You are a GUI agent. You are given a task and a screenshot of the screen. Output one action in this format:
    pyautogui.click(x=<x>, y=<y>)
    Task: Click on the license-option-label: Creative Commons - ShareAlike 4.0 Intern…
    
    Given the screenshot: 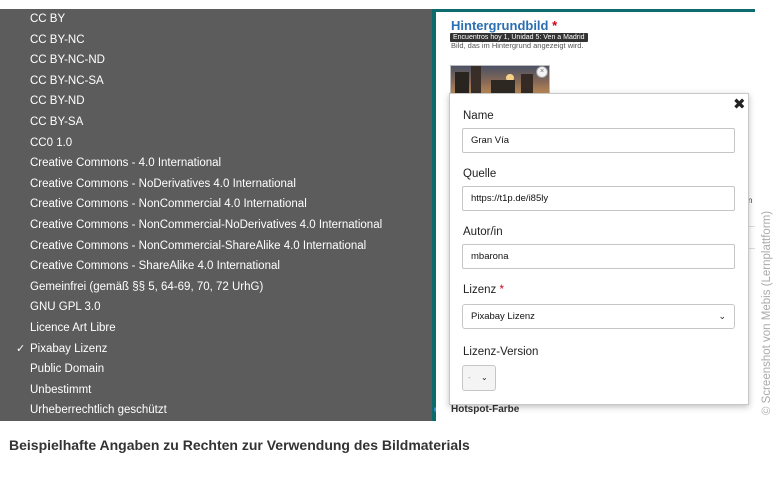 What is the action you would take?
    pyautogui.click(x=155, y=266)
    